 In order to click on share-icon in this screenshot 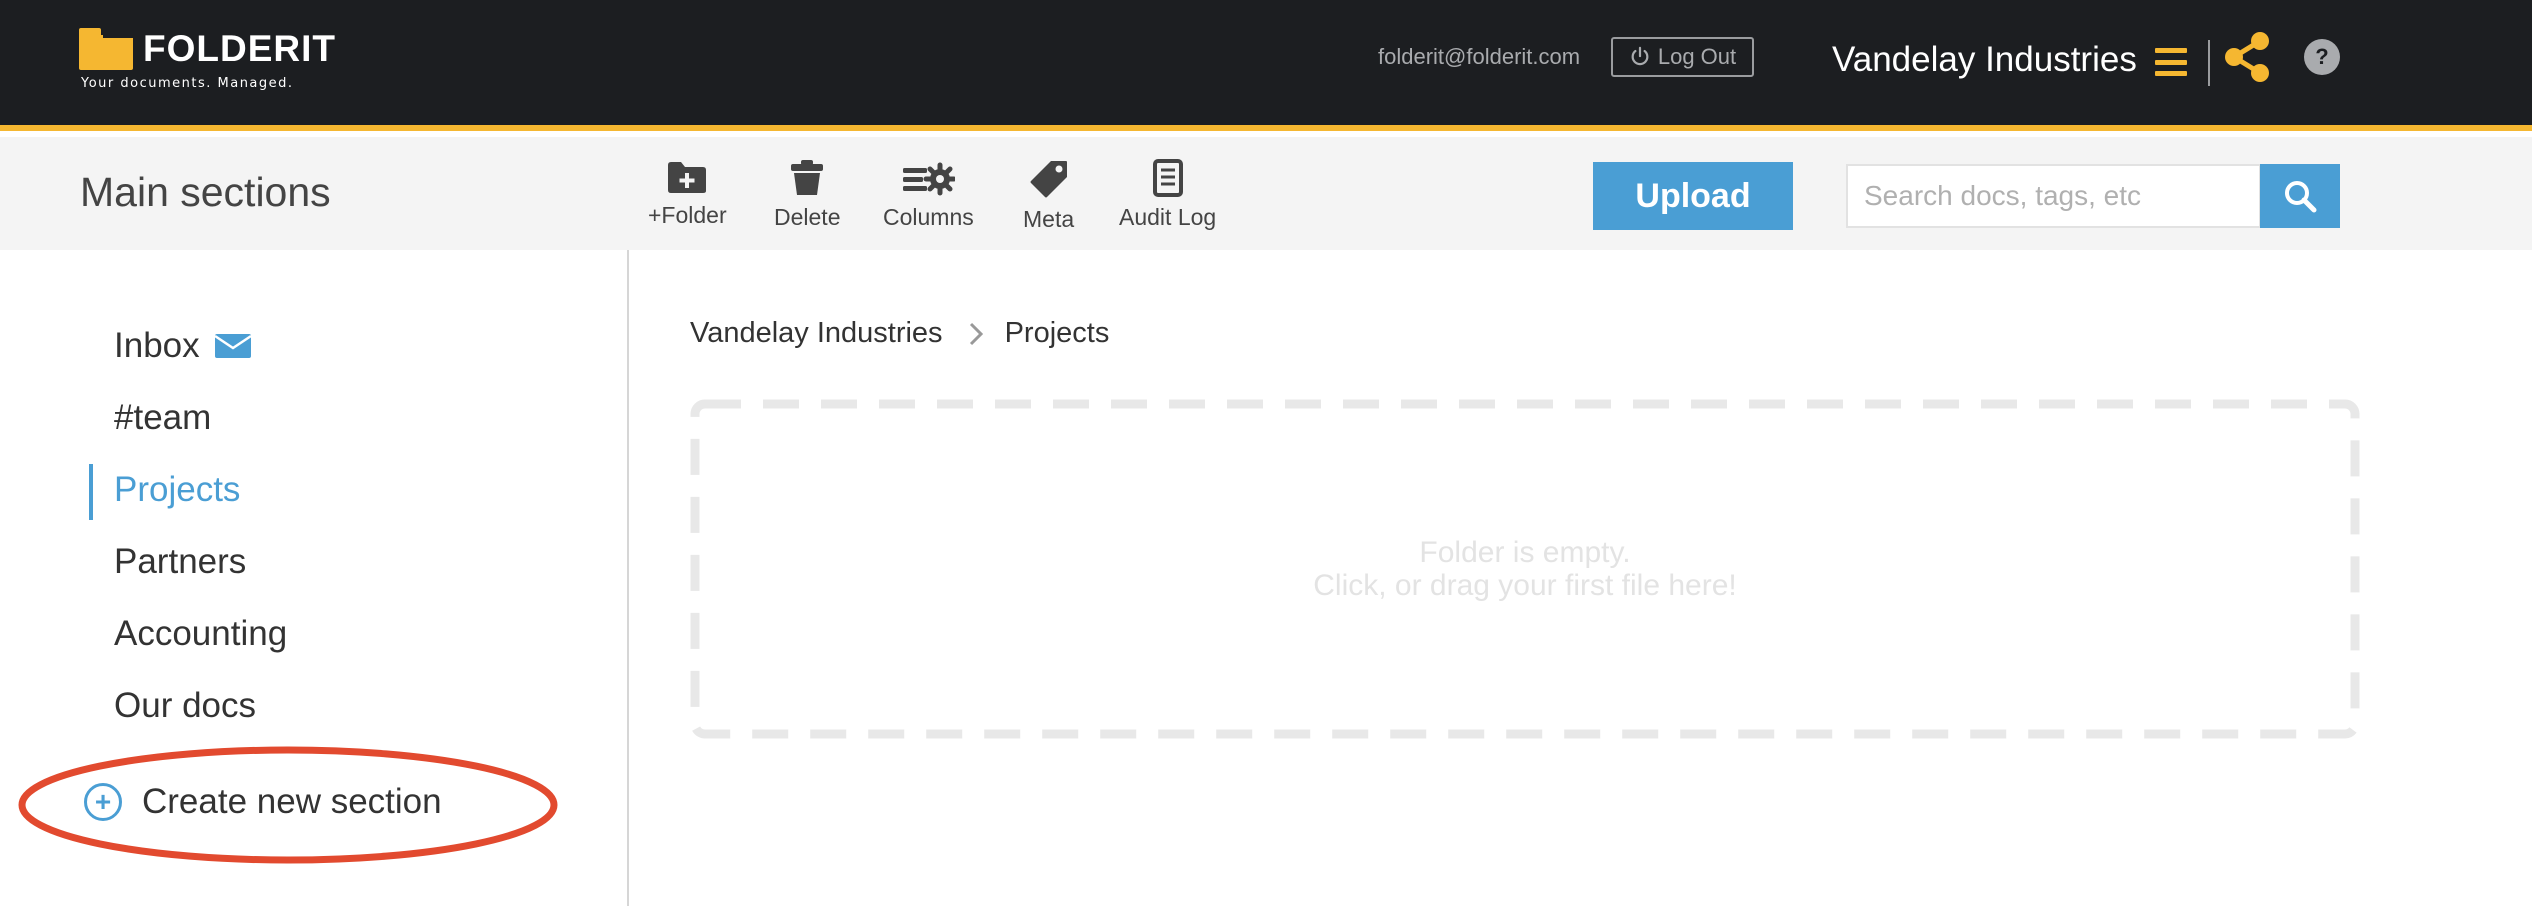, I will do `click(2247, 57)`.